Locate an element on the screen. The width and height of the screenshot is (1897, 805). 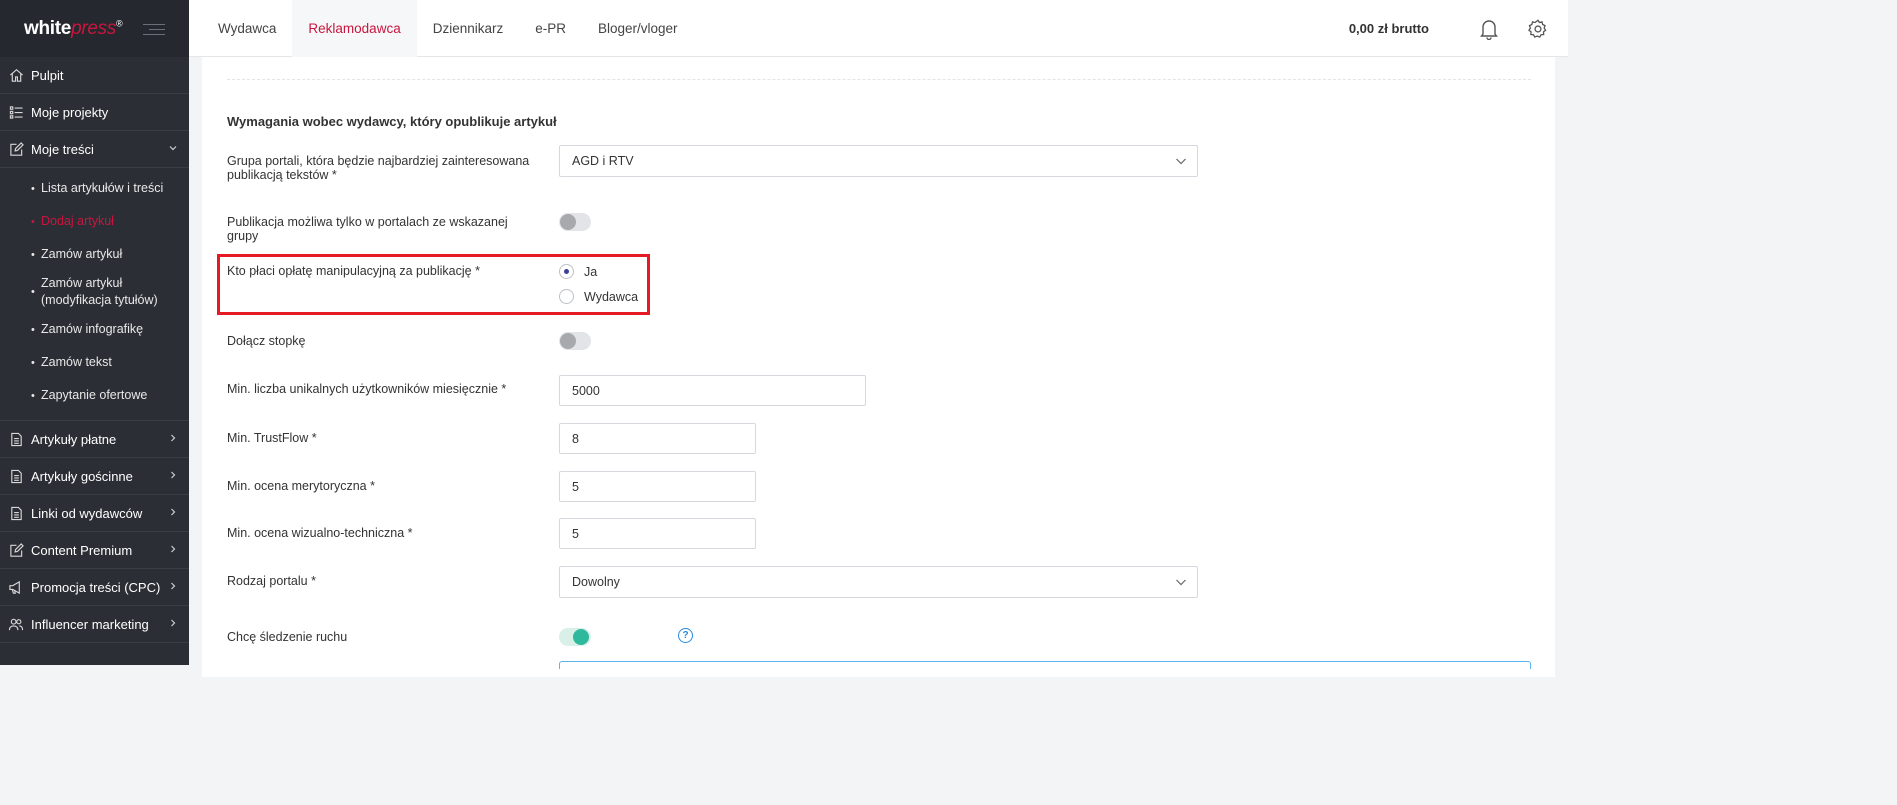
footer-toggle is located at coordinates (575, 341).